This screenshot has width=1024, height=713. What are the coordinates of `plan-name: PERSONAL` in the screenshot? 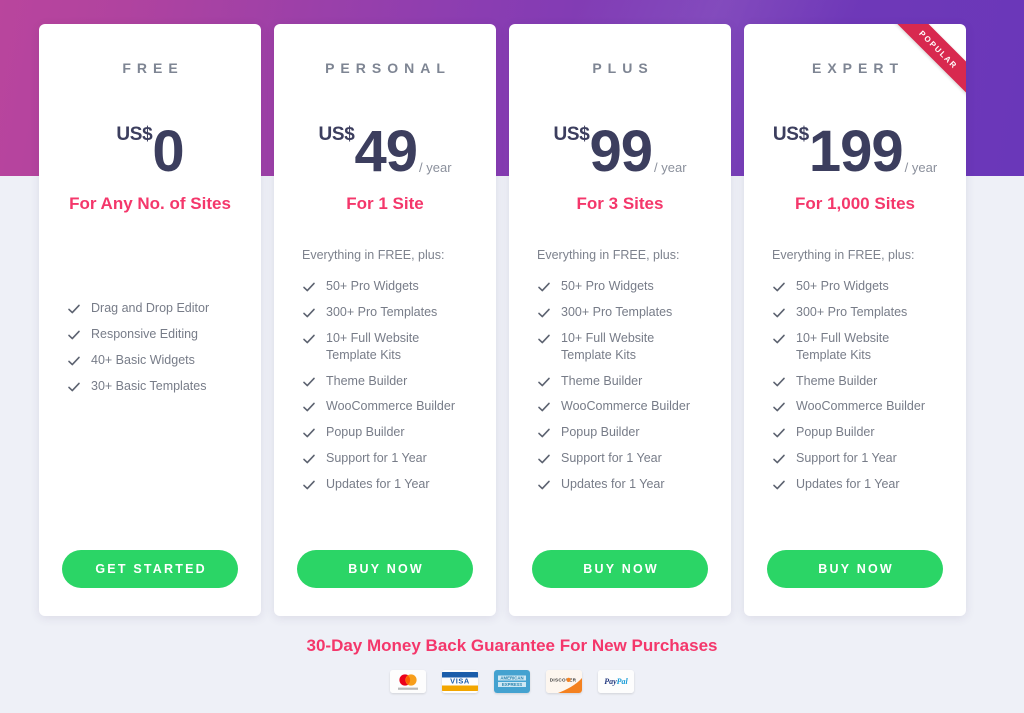 It's located at (388, 68).